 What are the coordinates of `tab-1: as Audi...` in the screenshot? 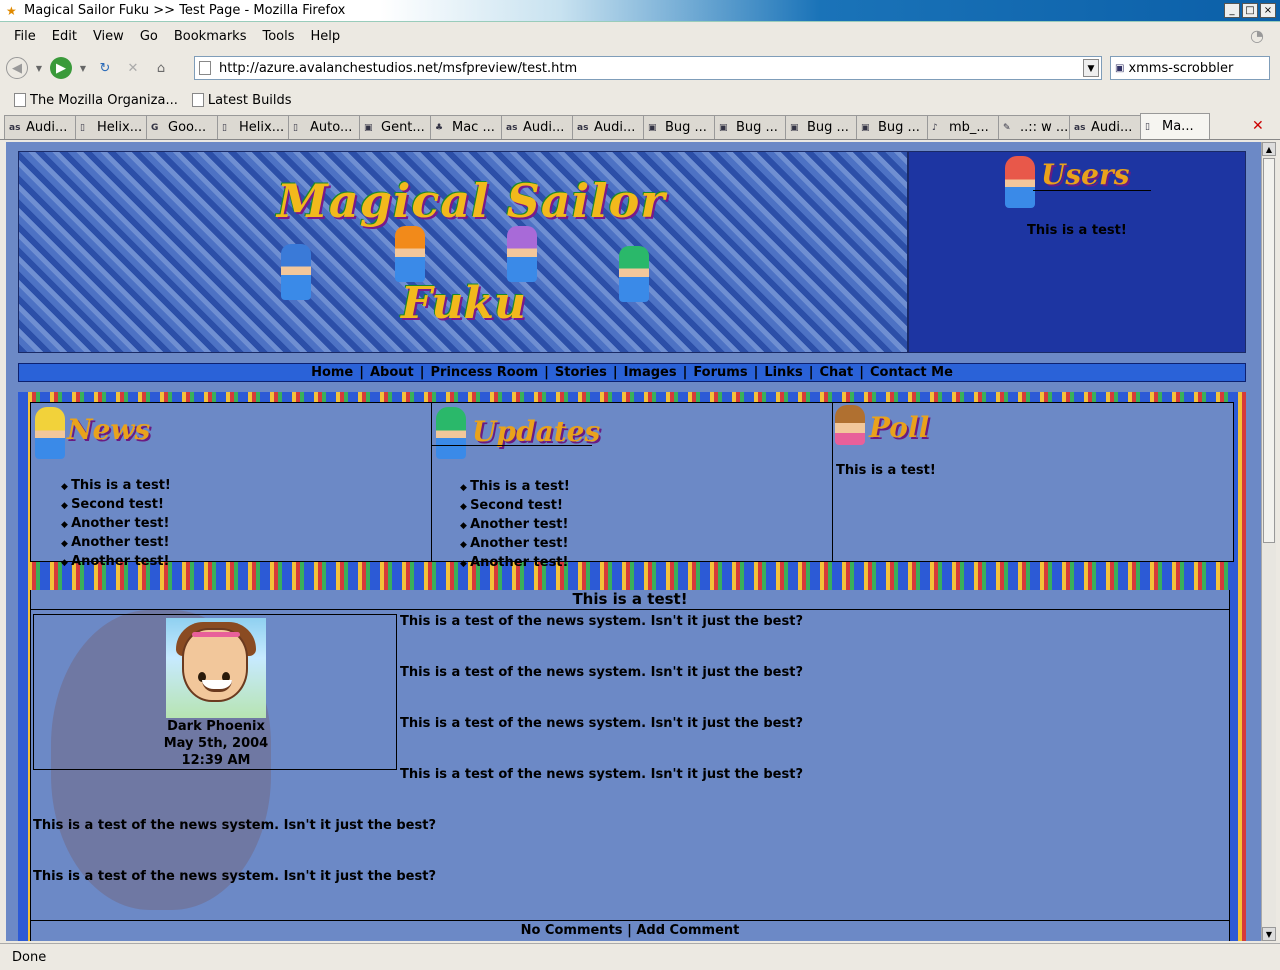 It's located at (40, 127).